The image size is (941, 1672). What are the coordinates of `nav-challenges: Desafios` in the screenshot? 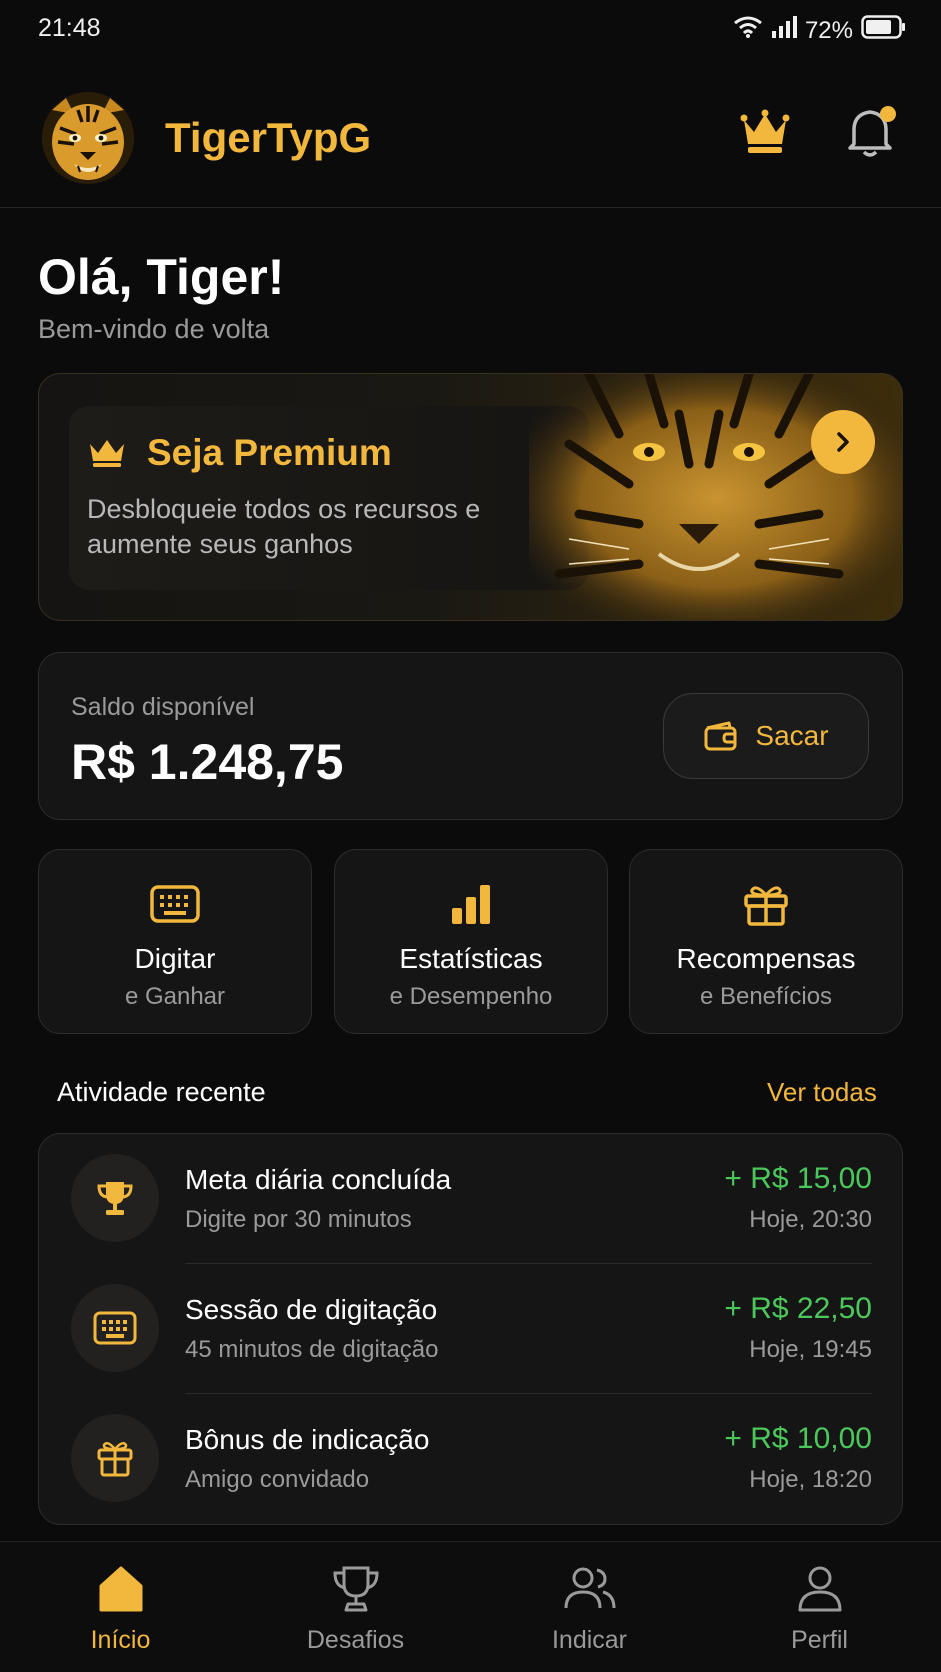 It's located at (355, 1607).